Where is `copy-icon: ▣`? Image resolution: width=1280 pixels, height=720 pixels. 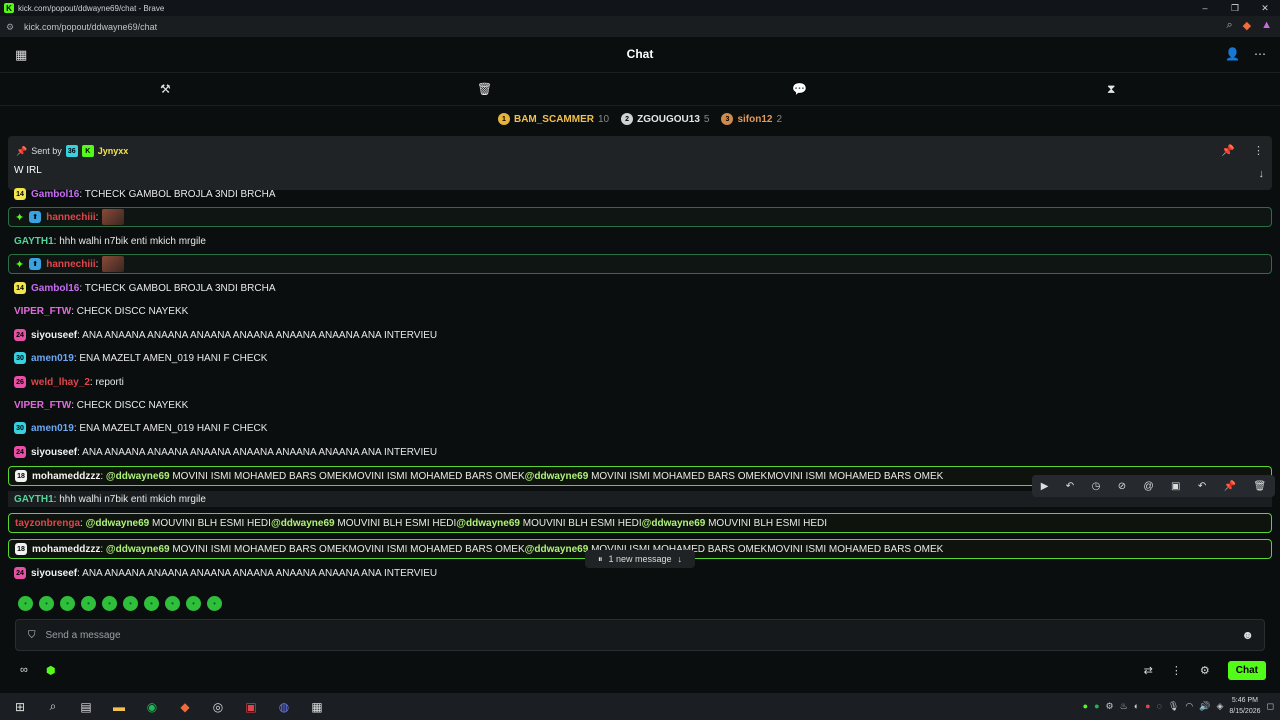
copy-icon: ▣ is located at coordinates (1175, 486).